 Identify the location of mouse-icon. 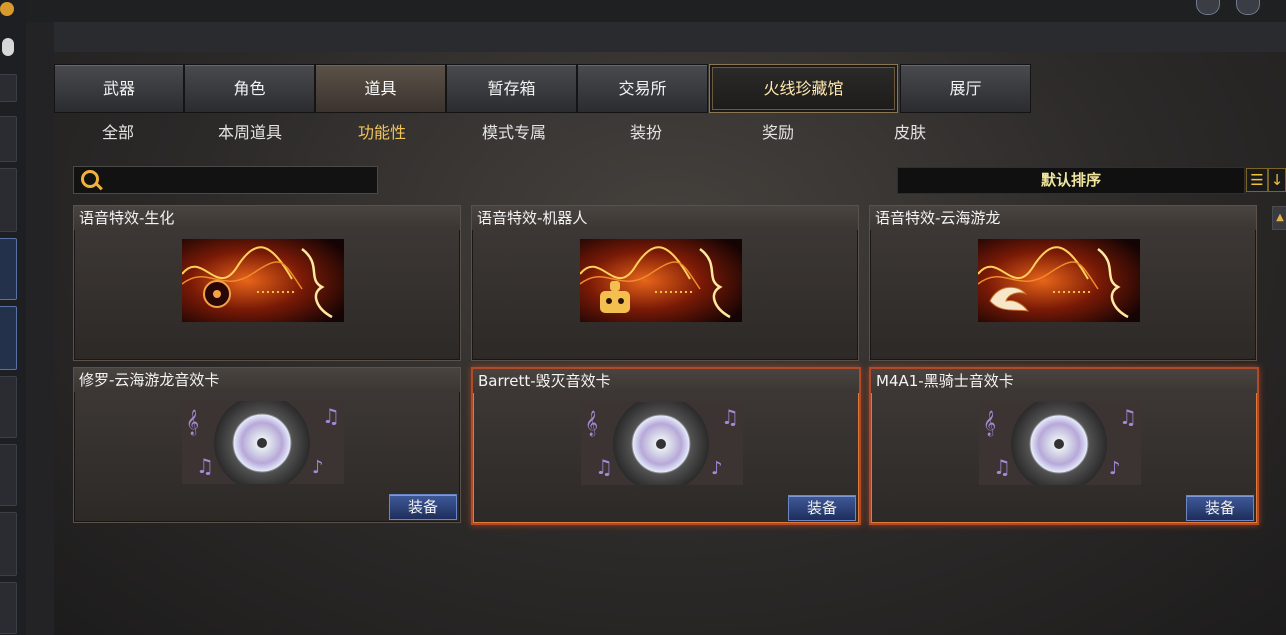
(8, 47).